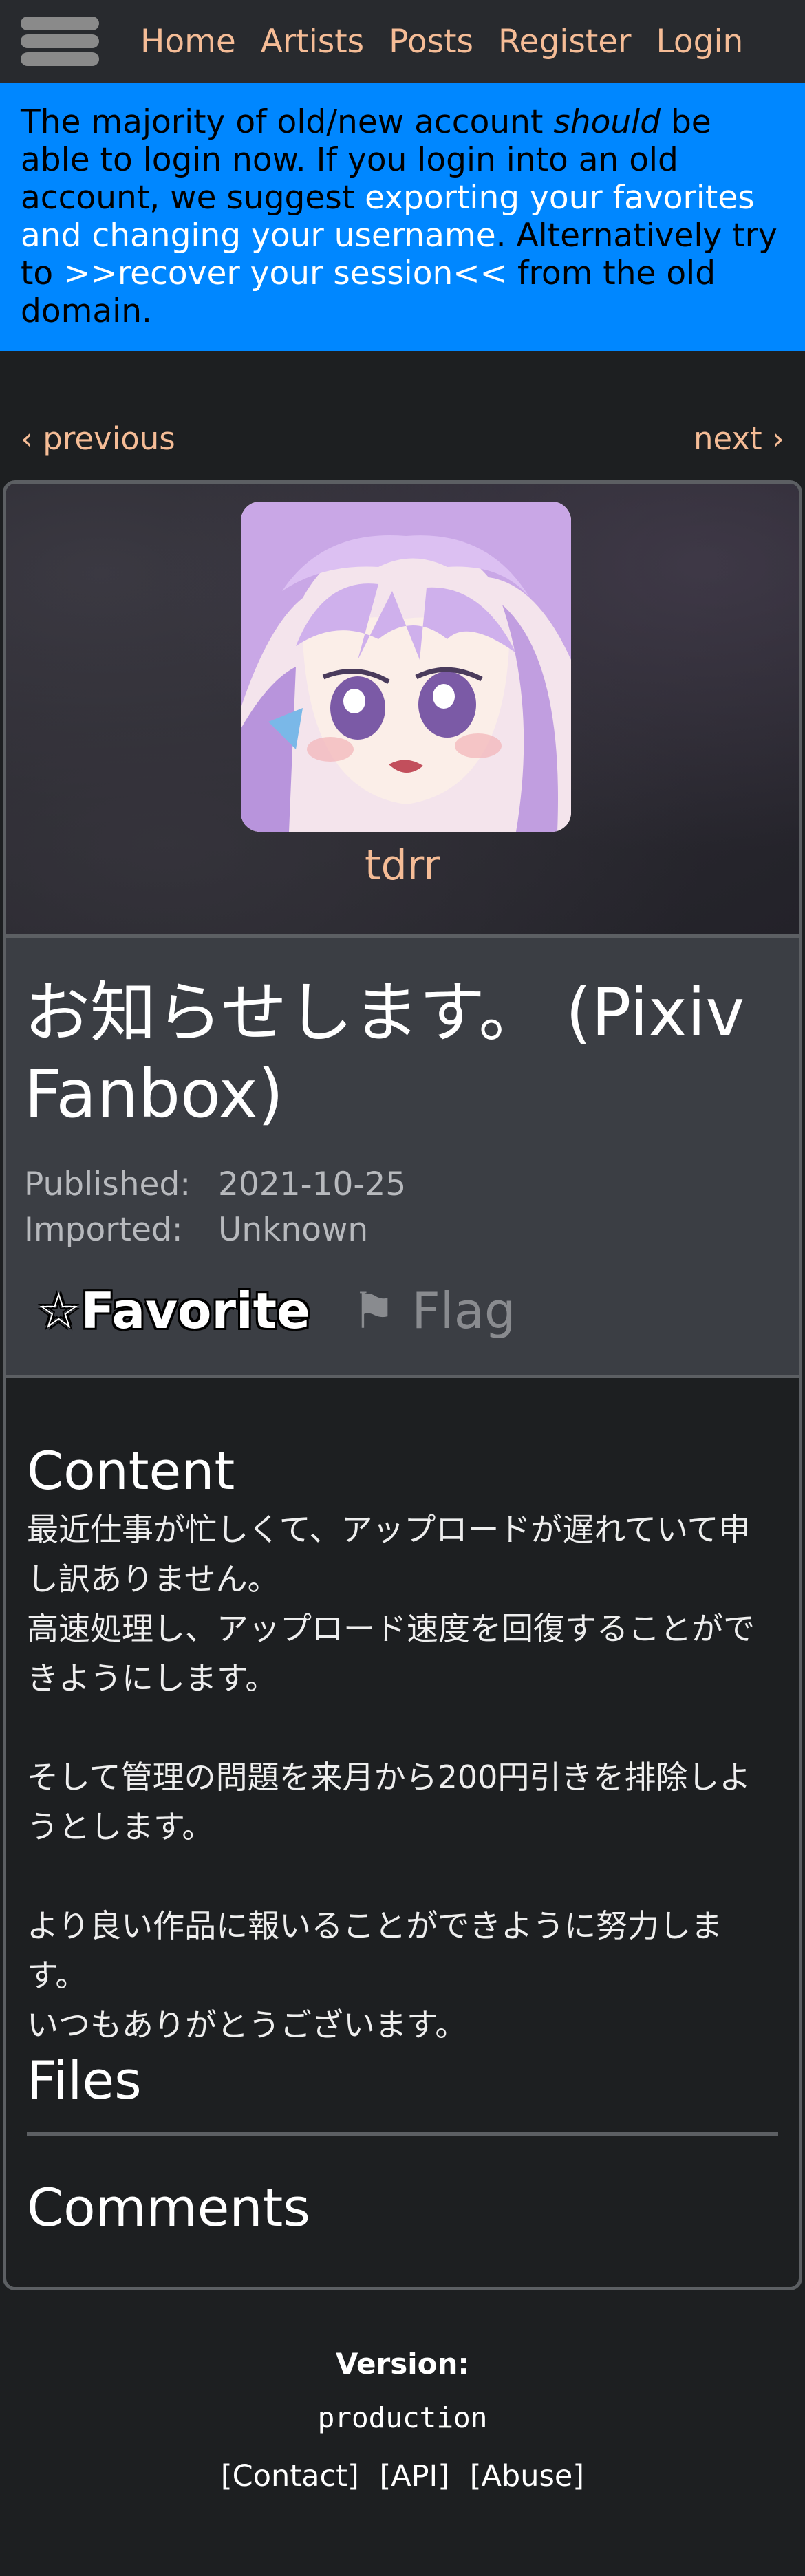 This screenshot has height=2576, width=805. Describe the element at coordinates (247, 2024) in the screenshot. I see `content-line: いつもありがとうございます。` at that location.